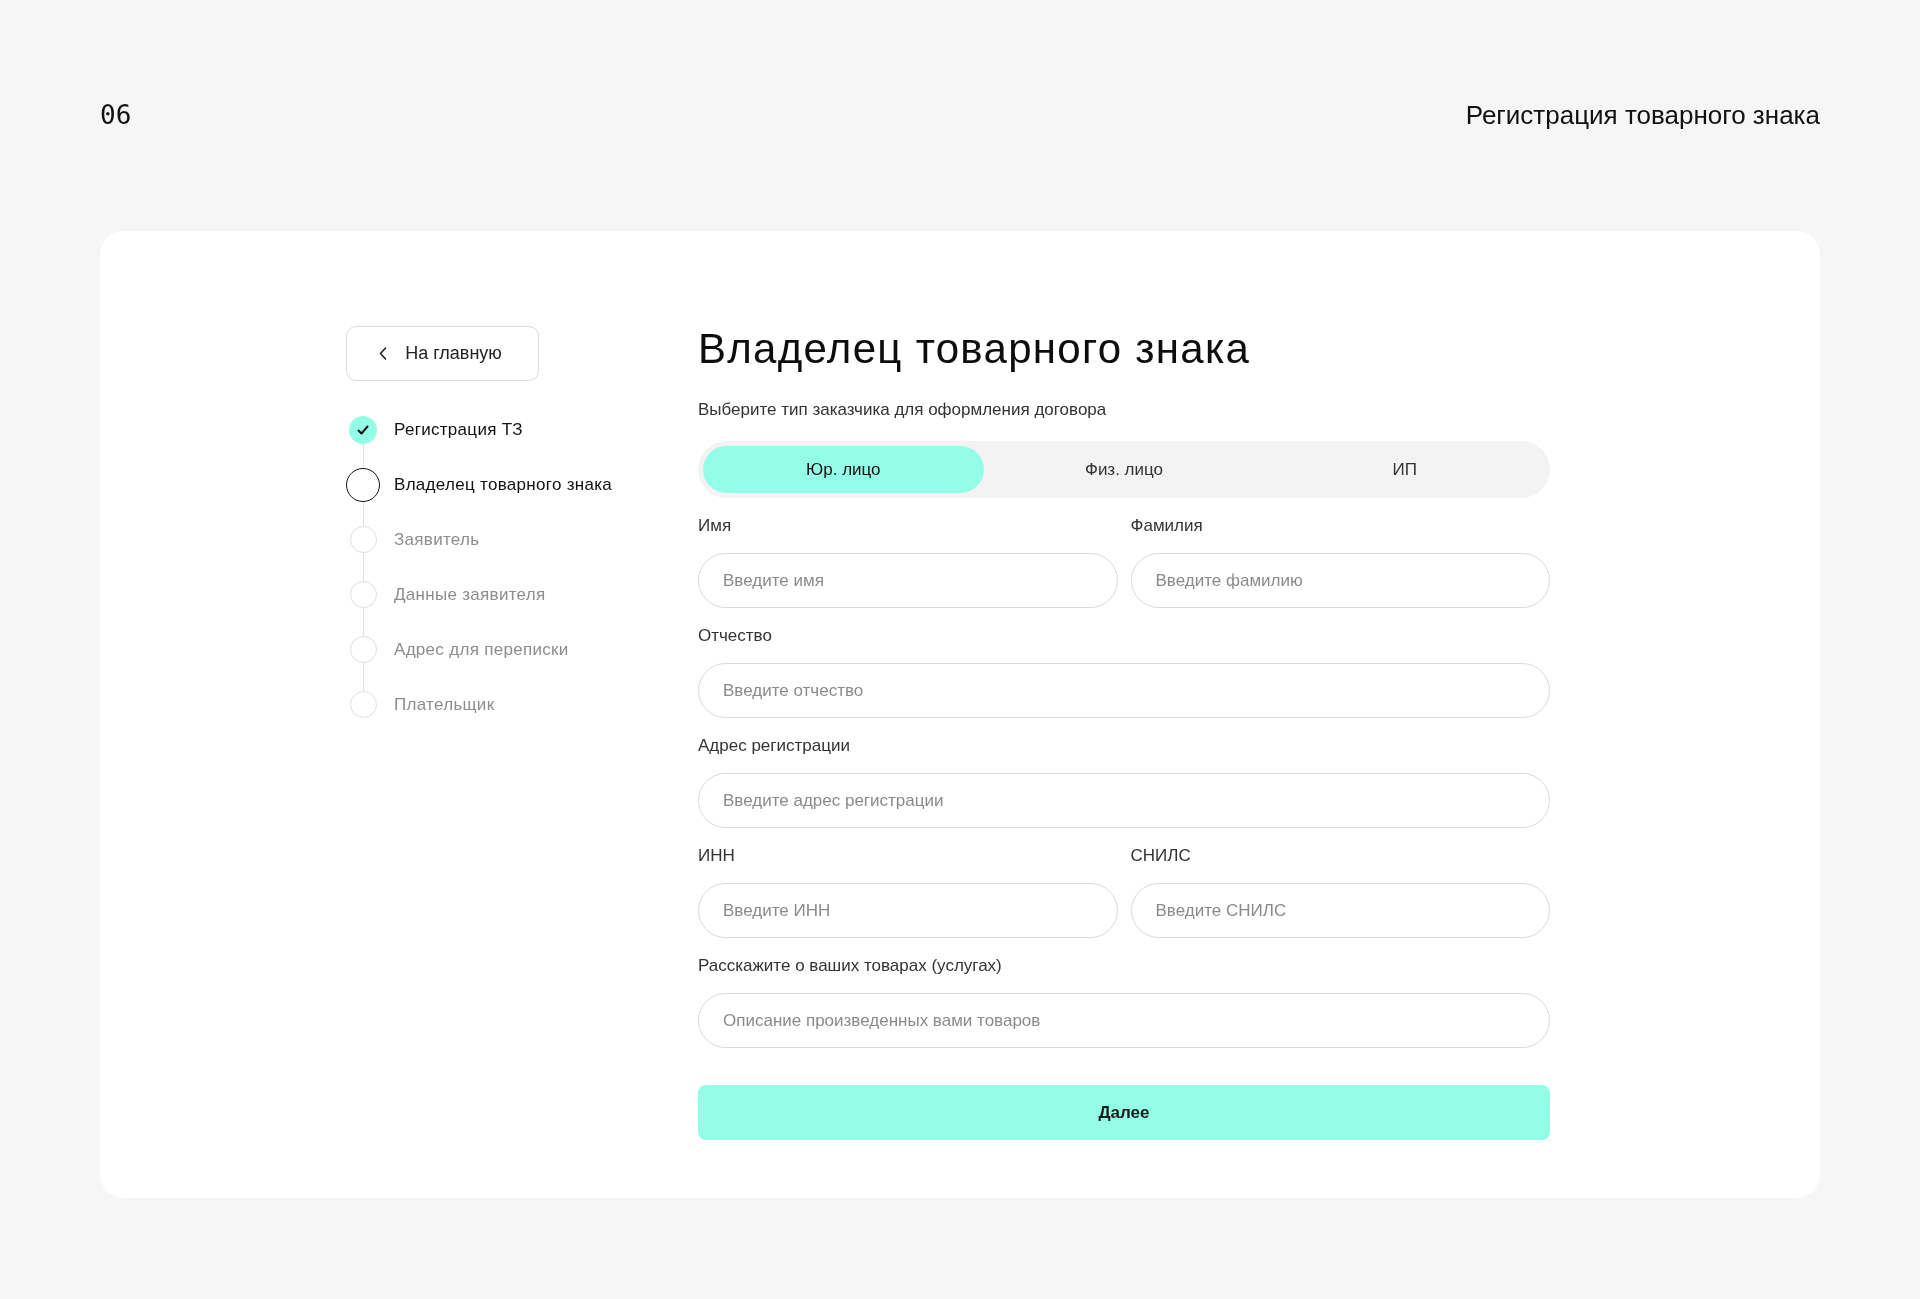  What do you see at coordinates (735, 636) in the screenshot?
I see `field-label: Отчество` at bounding box center [735, 636].